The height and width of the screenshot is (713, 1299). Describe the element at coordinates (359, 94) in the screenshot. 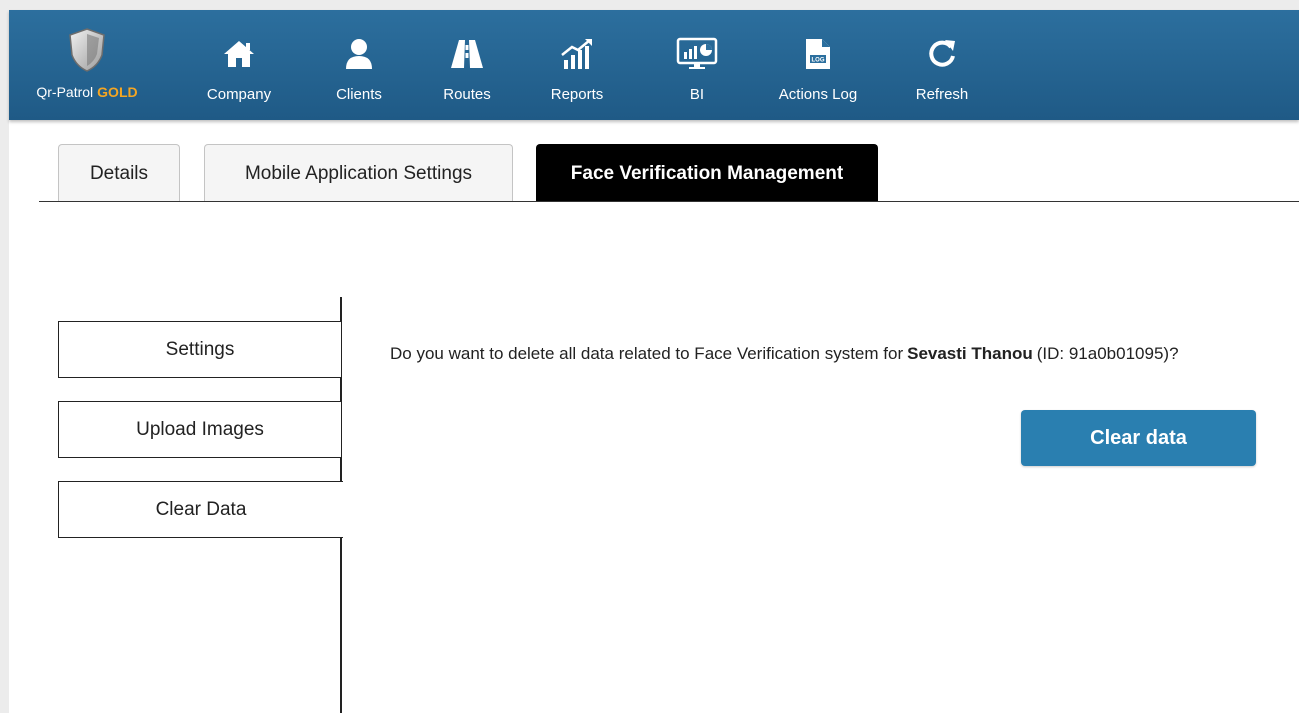

I see `nav-clients-label: Clients` at that location.